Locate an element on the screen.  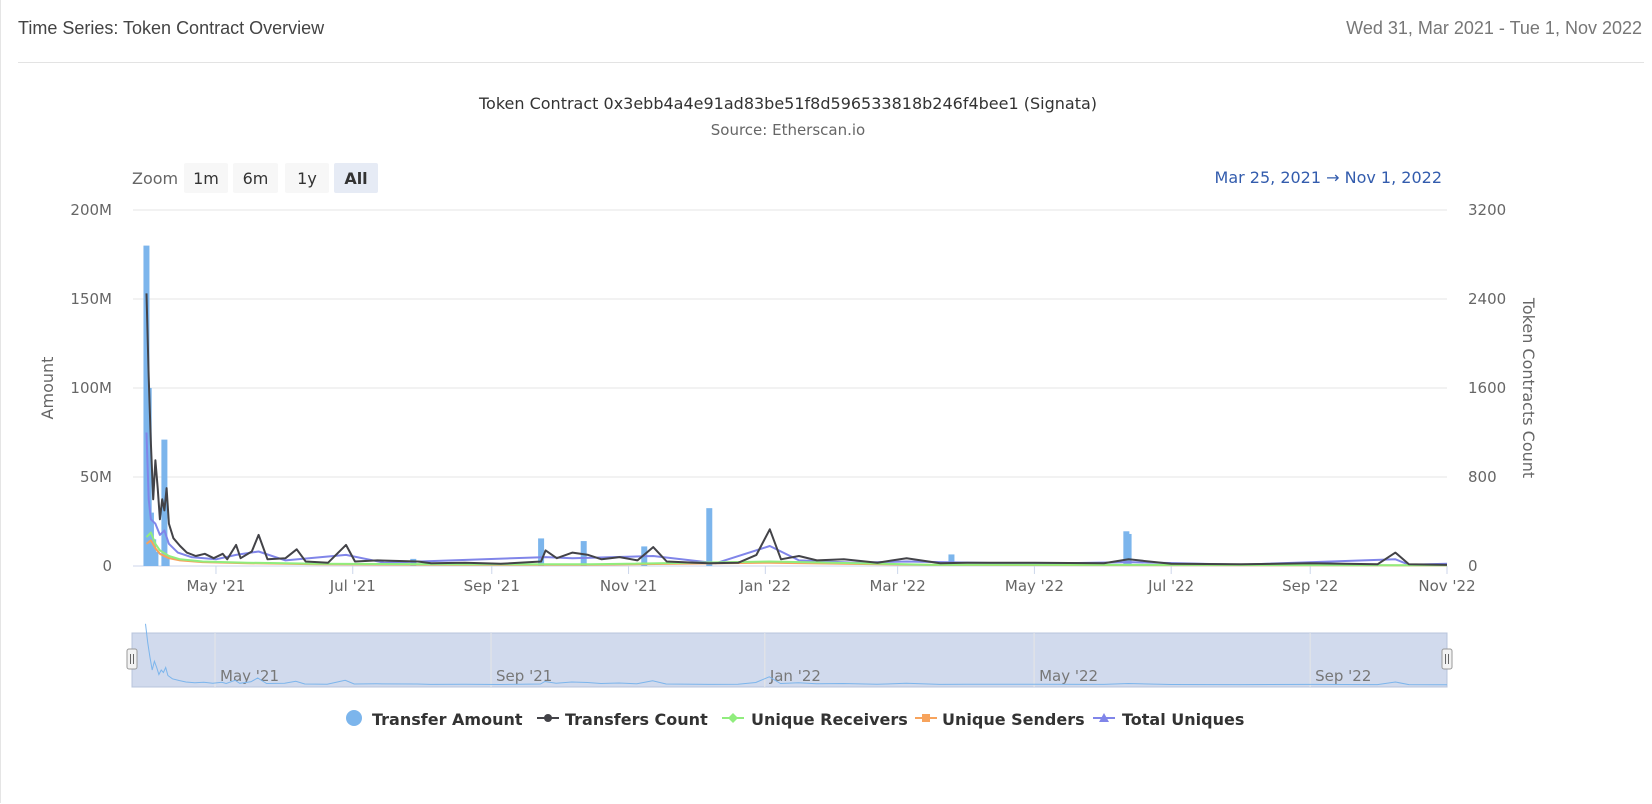
y-tick-label: 100M is located at coordinates (91, 388).